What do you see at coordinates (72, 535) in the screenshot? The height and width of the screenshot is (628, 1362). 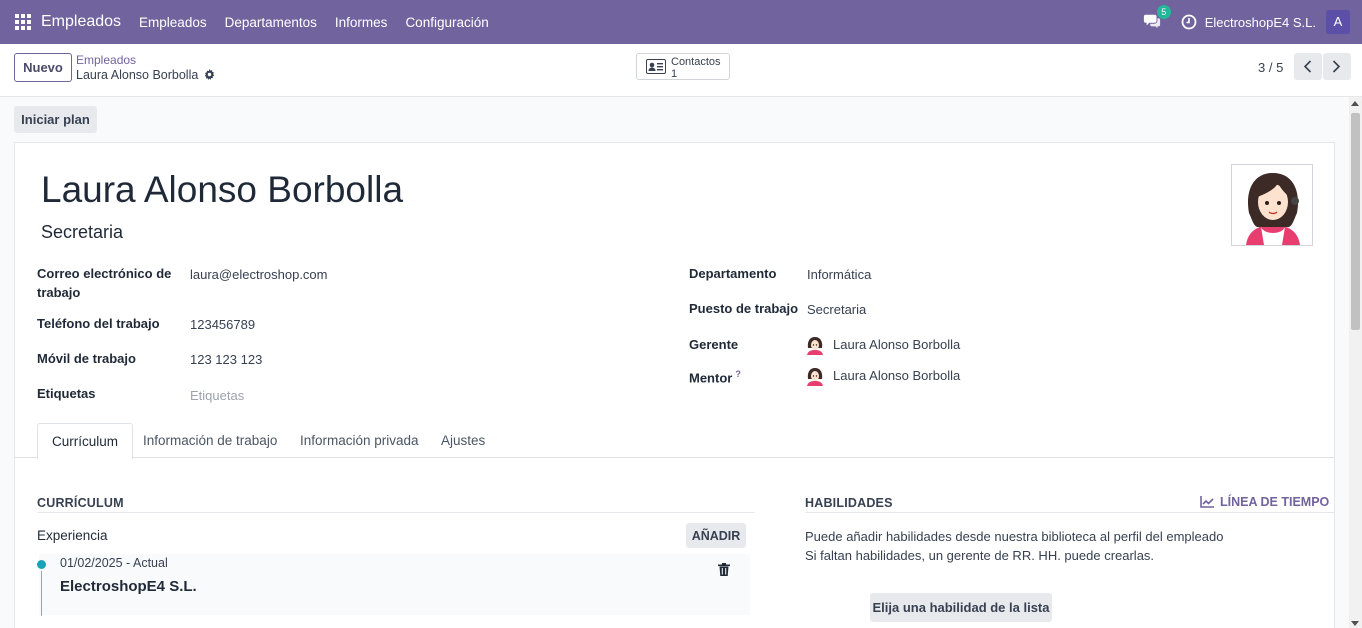 I see `experience-label: Experiencia` at bounding box center [72, 535].